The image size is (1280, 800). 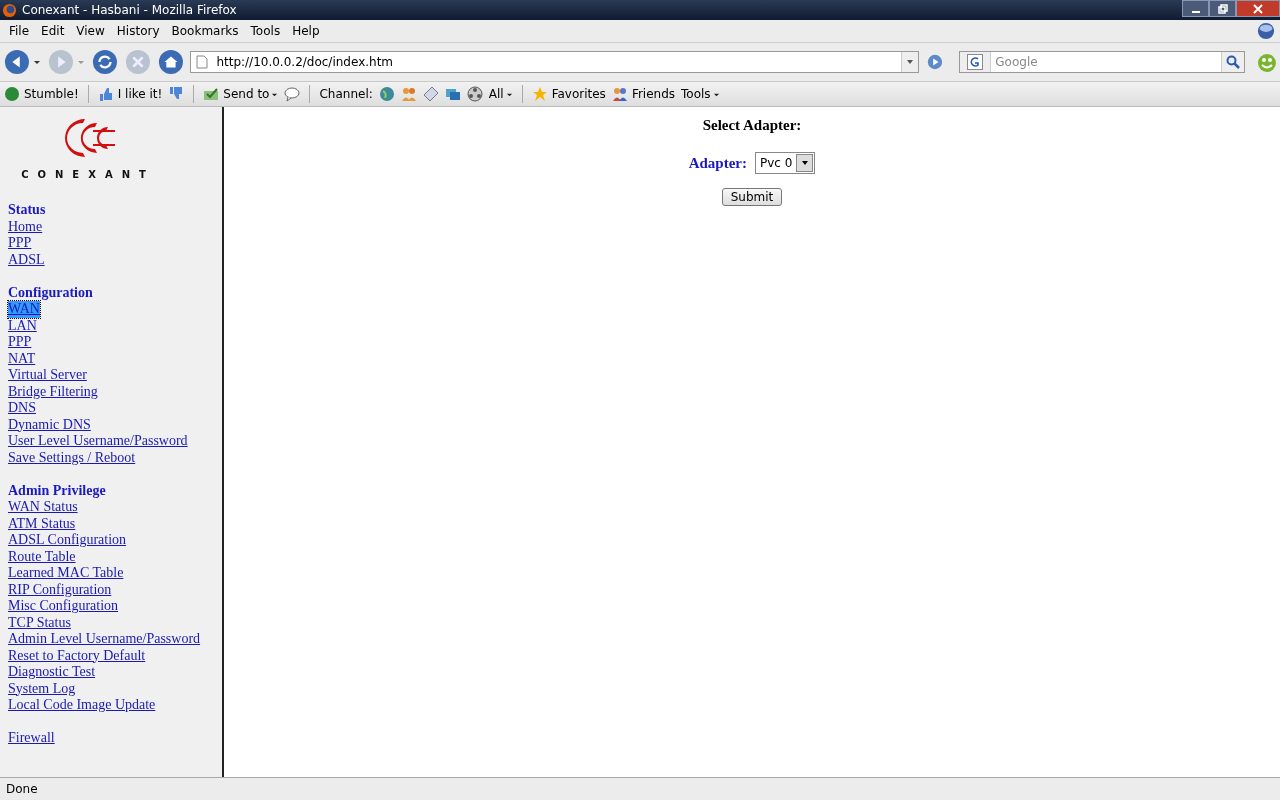 What do you see at coordinates (88, 174) in the screenshot?
I see `logo-text: CONEXANT` at bounding box center [88, 174].